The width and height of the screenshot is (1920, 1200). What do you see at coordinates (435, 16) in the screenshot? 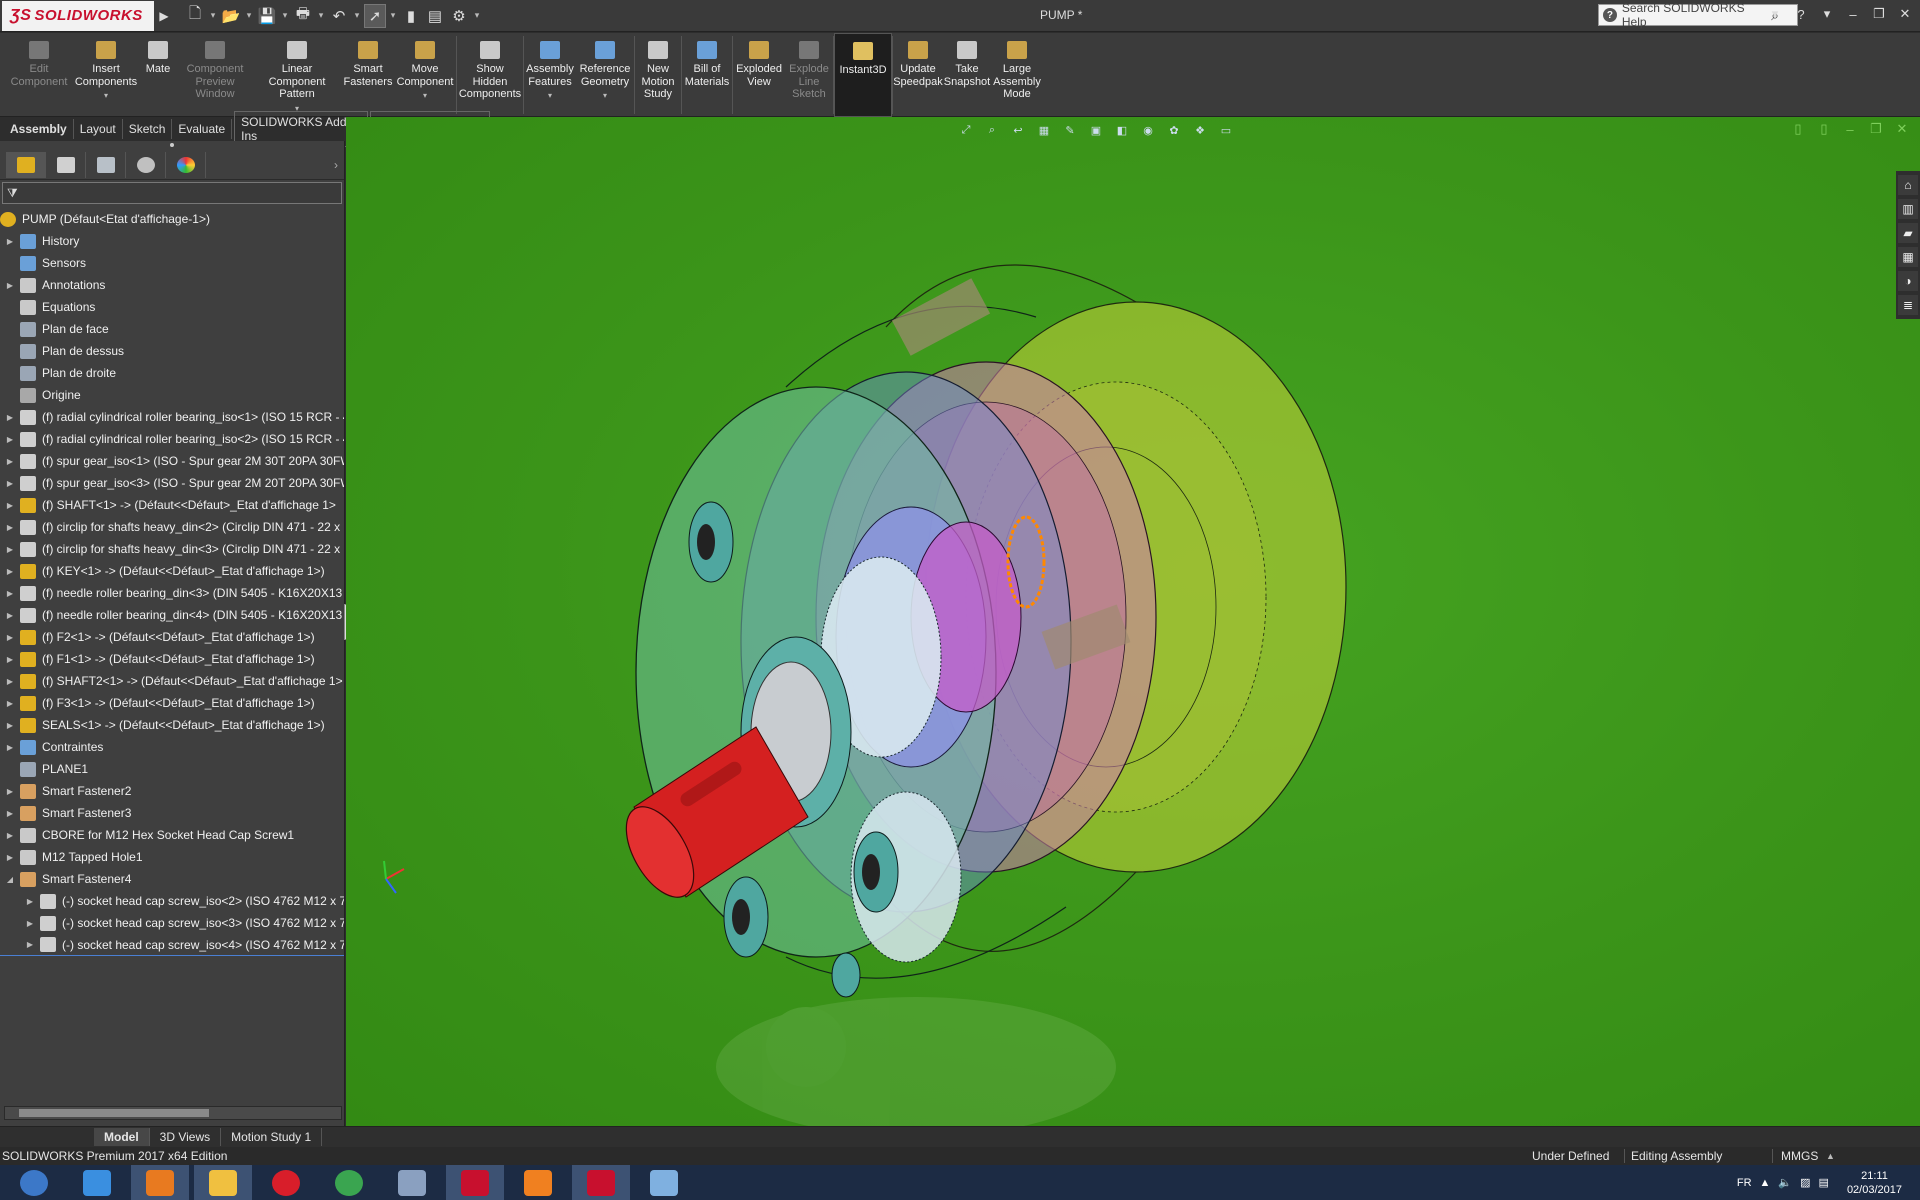
I see `file-properties-icon: ▤` at bounding box center [435, 16].